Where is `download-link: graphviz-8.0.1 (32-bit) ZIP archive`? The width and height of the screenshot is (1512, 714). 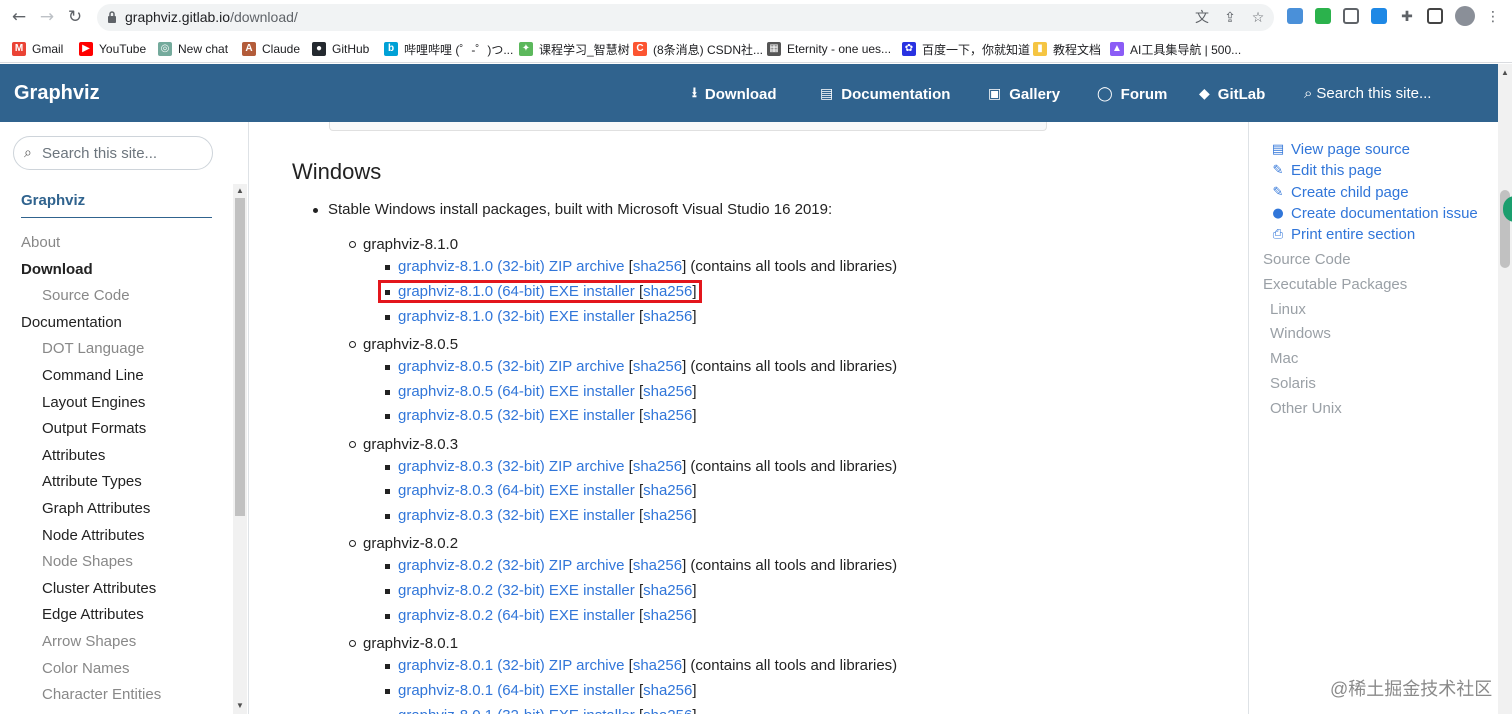 download-link: graphviz-8.0.1 (32-bit) ZIP archive is located at coordinates (511, 665).